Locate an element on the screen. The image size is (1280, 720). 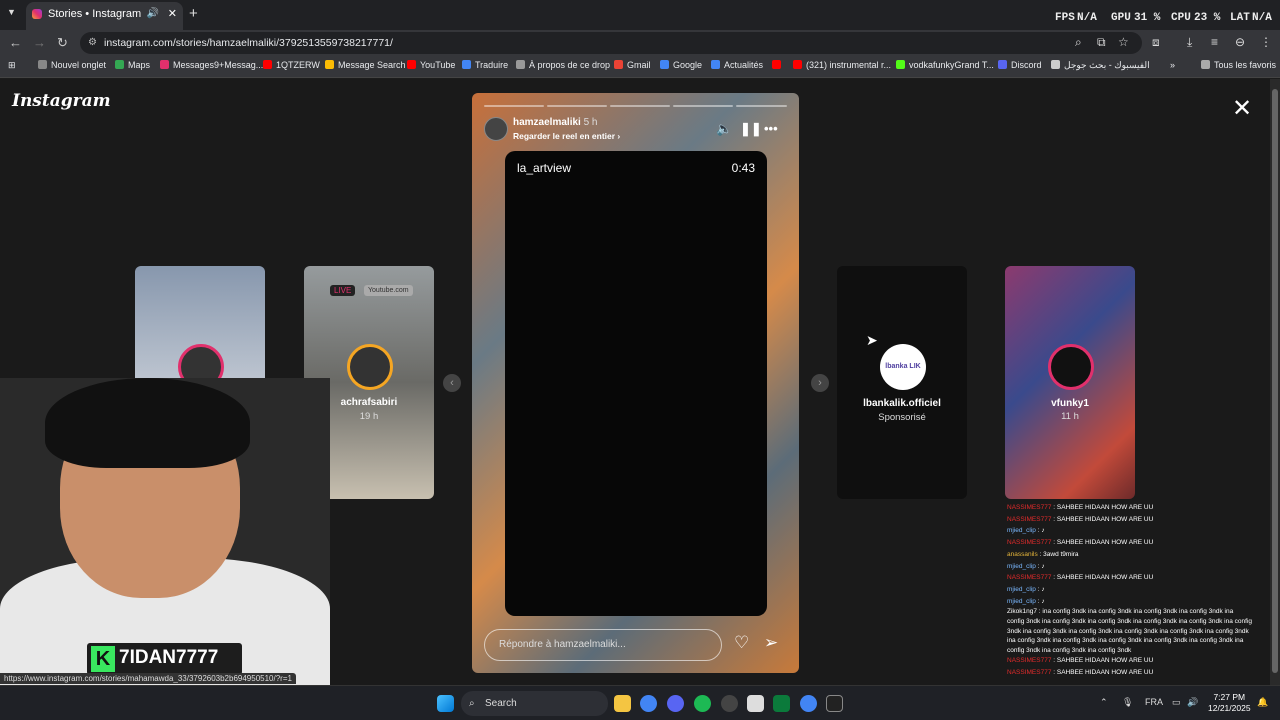
story-username: lbankalik.officiel is located at coordinates (902, 403).